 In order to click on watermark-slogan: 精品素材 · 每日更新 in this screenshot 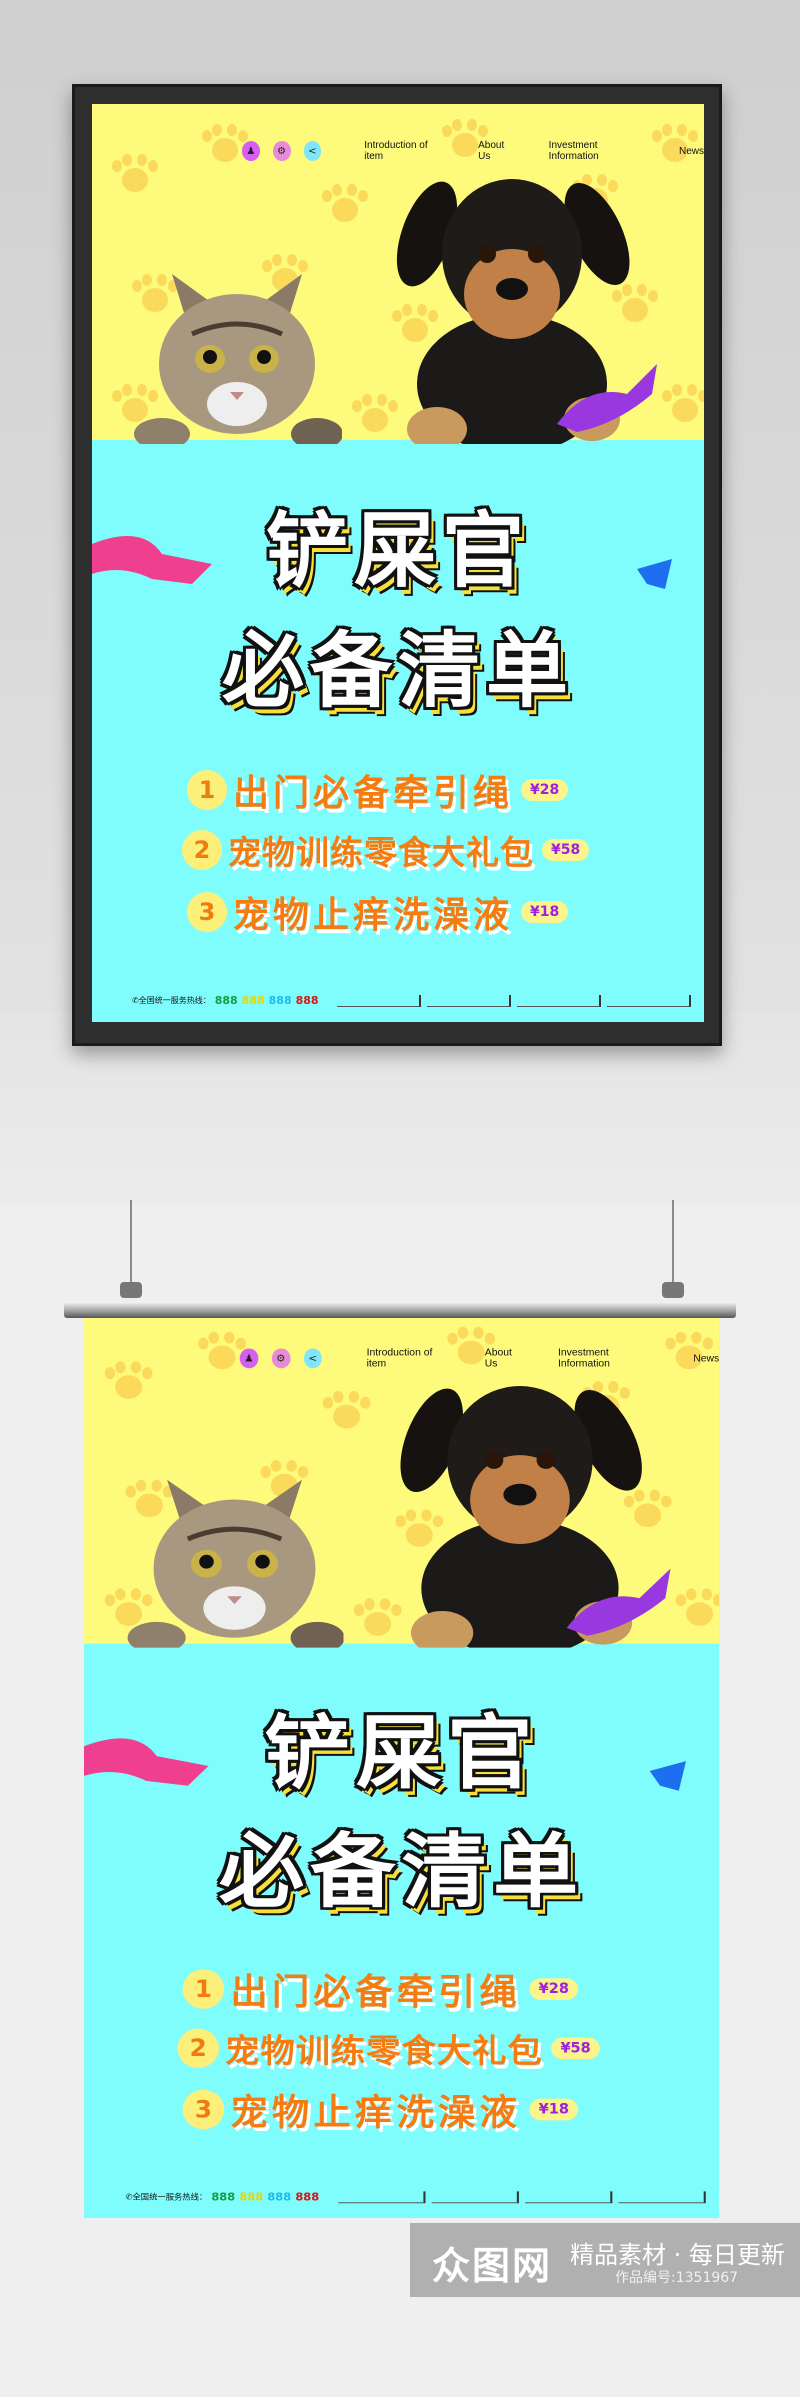, I will do `click(677, 2255)`.